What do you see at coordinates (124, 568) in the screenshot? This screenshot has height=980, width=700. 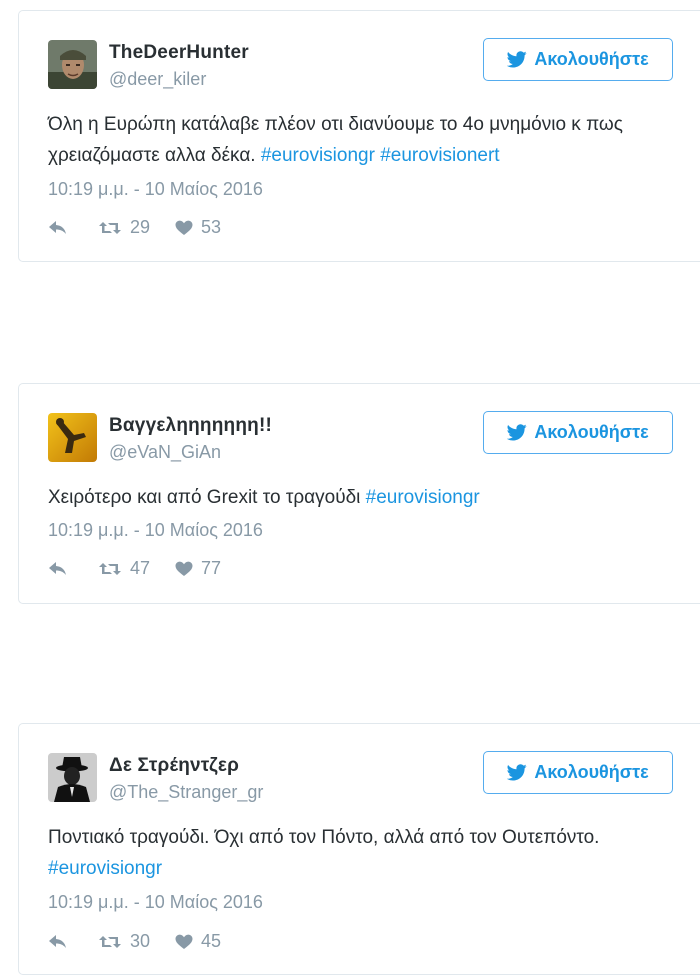 I see `retweet-button: 47` at bounding box center [124, 568].